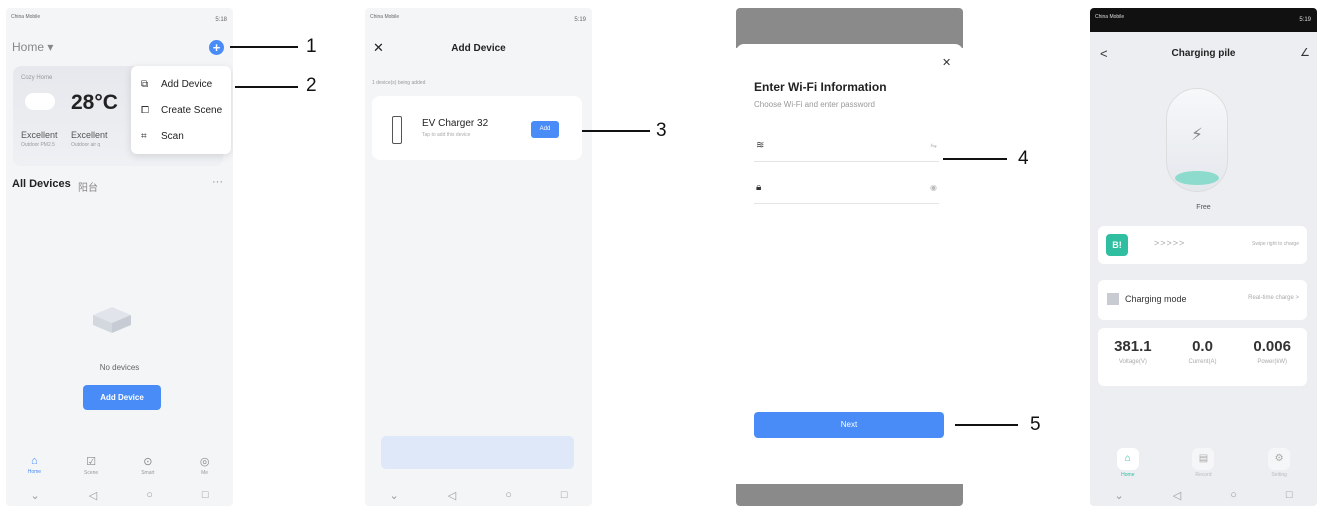 Image resolution: width=1319 pixels, height=507 pixels. What do you see at coordinates (1305, 52) in the screenshot?
I see `edit-icon: ∠` at bounding box center [1305, 52].